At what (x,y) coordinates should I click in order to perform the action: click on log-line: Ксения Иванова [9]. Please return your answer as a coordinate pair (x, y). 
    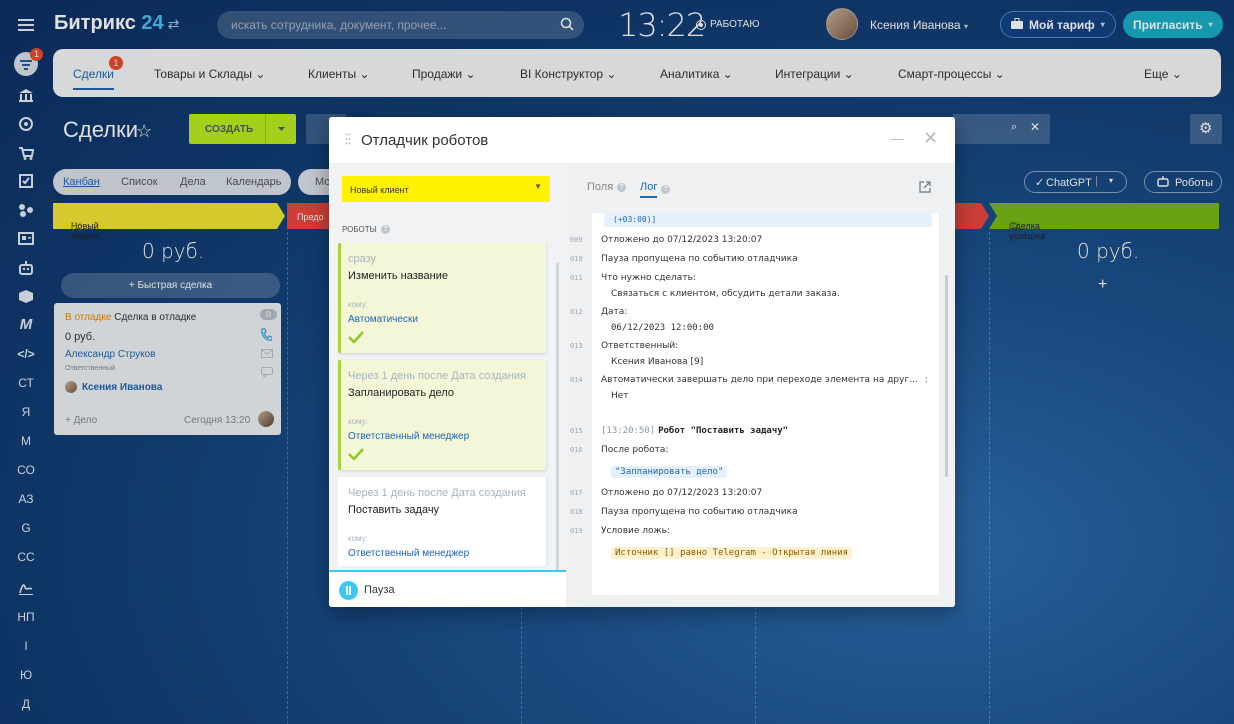
    Looking at the image, I should click on (657, 362).